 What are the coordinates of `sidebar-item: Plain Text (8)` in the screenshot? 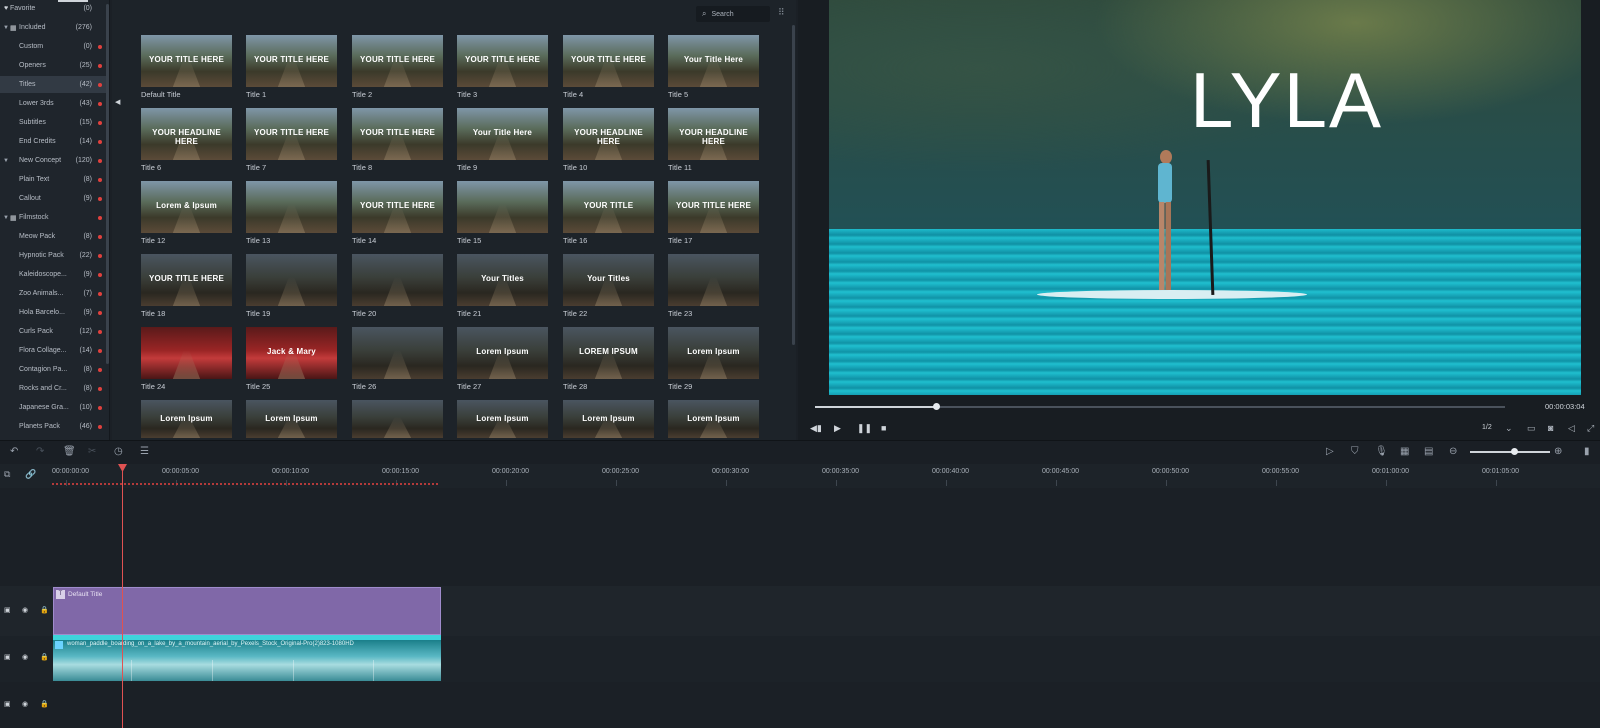 It's located at (53, 179).